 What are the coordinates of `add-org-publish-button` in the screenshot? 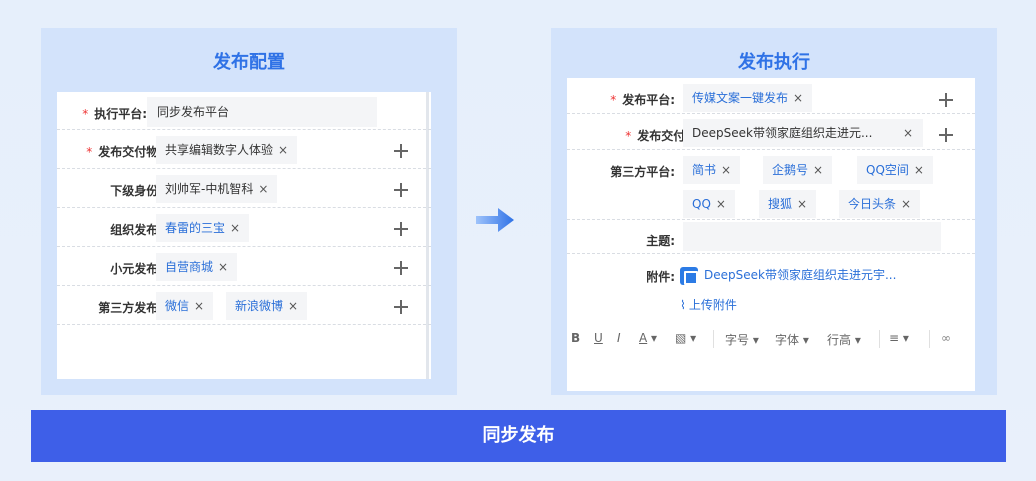 It's located at (401, 229).